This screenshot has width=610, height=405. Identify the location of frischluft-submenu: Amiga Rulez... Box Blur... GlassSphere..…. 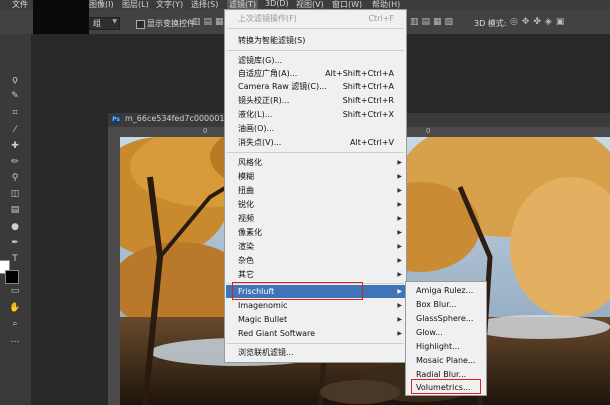
(446, 338).